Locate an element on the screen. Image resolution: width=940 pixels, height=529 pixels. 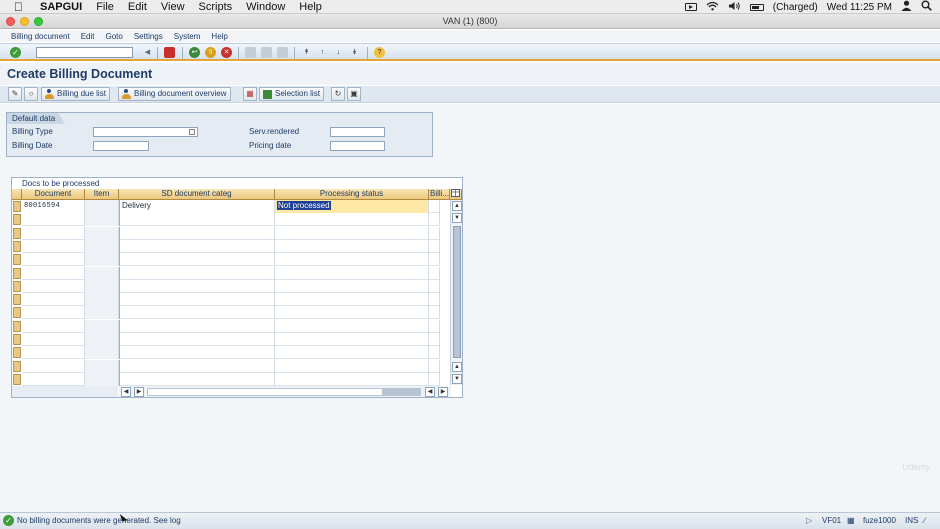
exit-icon: ⇧ is located at coordinates (210, 52).